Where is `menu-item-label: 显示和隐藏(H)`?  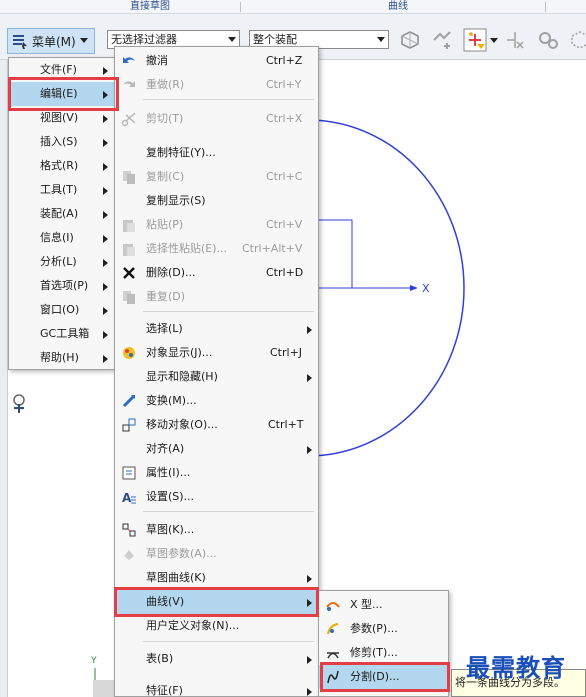 menu-item-label: 显示和隐藏(H) is located at coordinates (182, 376).